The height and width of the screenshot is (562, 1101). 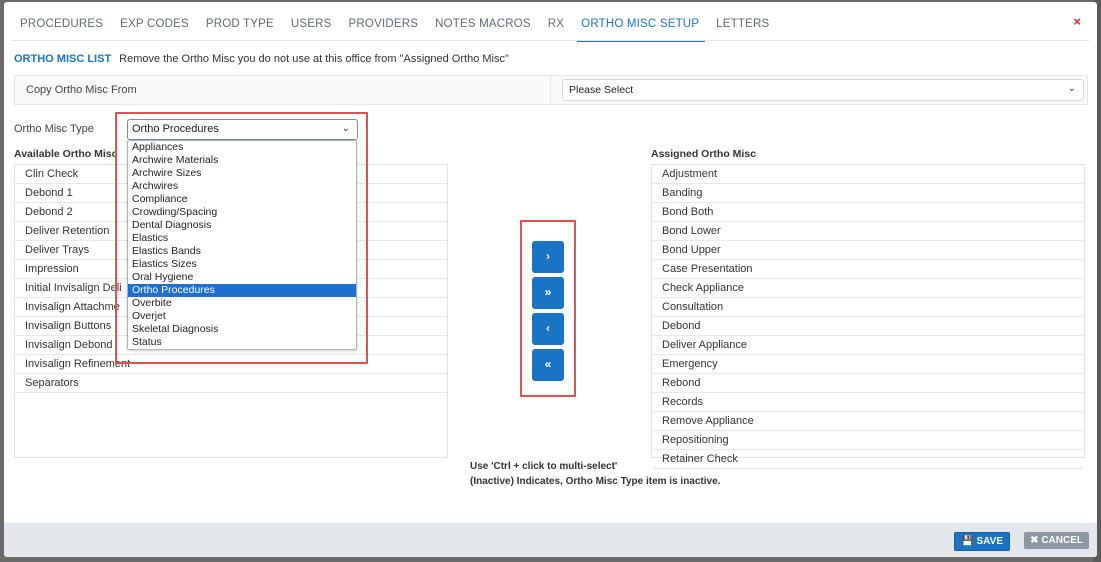 What do you see at coordinates (704, 154) in the screenshot?
I see `assigned-header: Assigned Ortho Misc` at bounding box center [704, 154].